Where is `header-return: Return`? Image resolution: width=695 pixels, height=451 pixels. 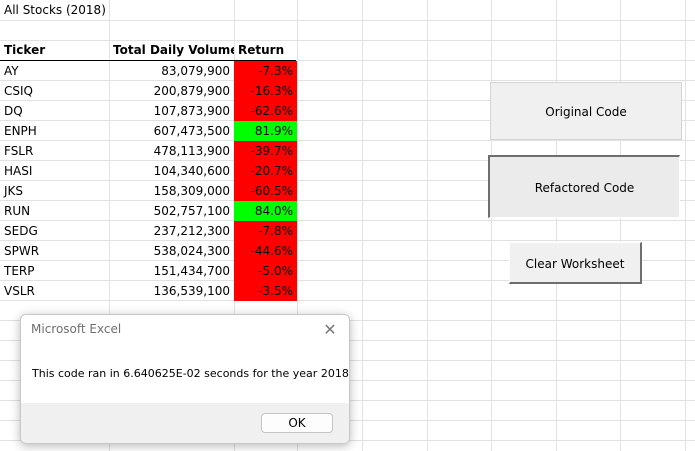
header-return: Return is located at coordinates (265, 50).